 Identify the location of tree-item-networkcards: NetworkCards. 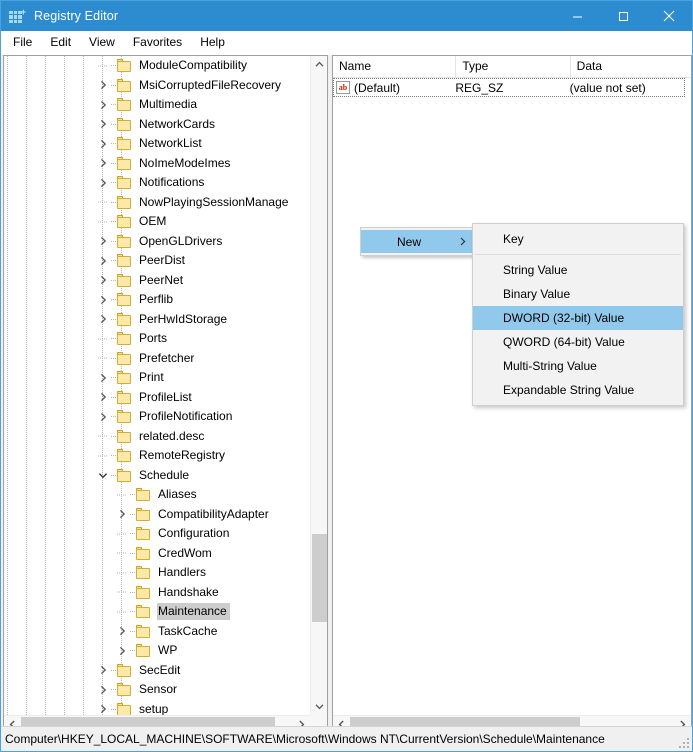
(157, 125).